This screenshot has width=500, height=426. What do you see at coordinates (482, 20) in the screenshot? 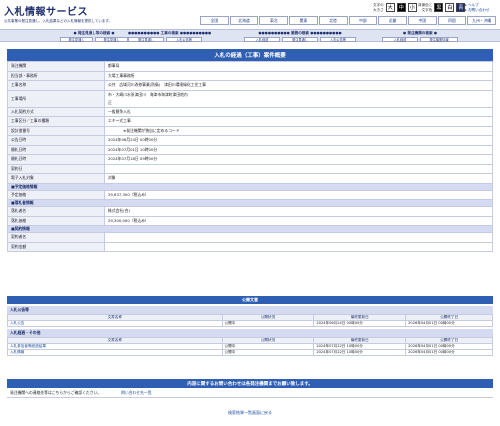
I see `region-tab: 九州・沖縄` at bounding box center [482, 20].